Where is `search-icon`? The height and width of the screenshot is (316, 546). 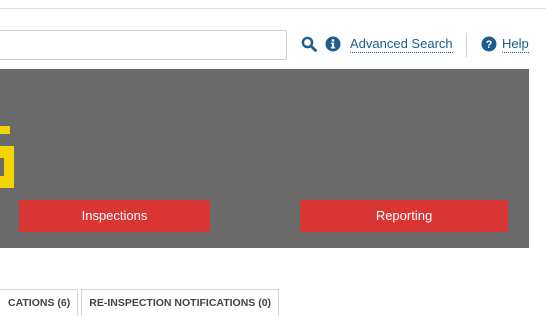
search-icon is located at coordinates (309, 44).